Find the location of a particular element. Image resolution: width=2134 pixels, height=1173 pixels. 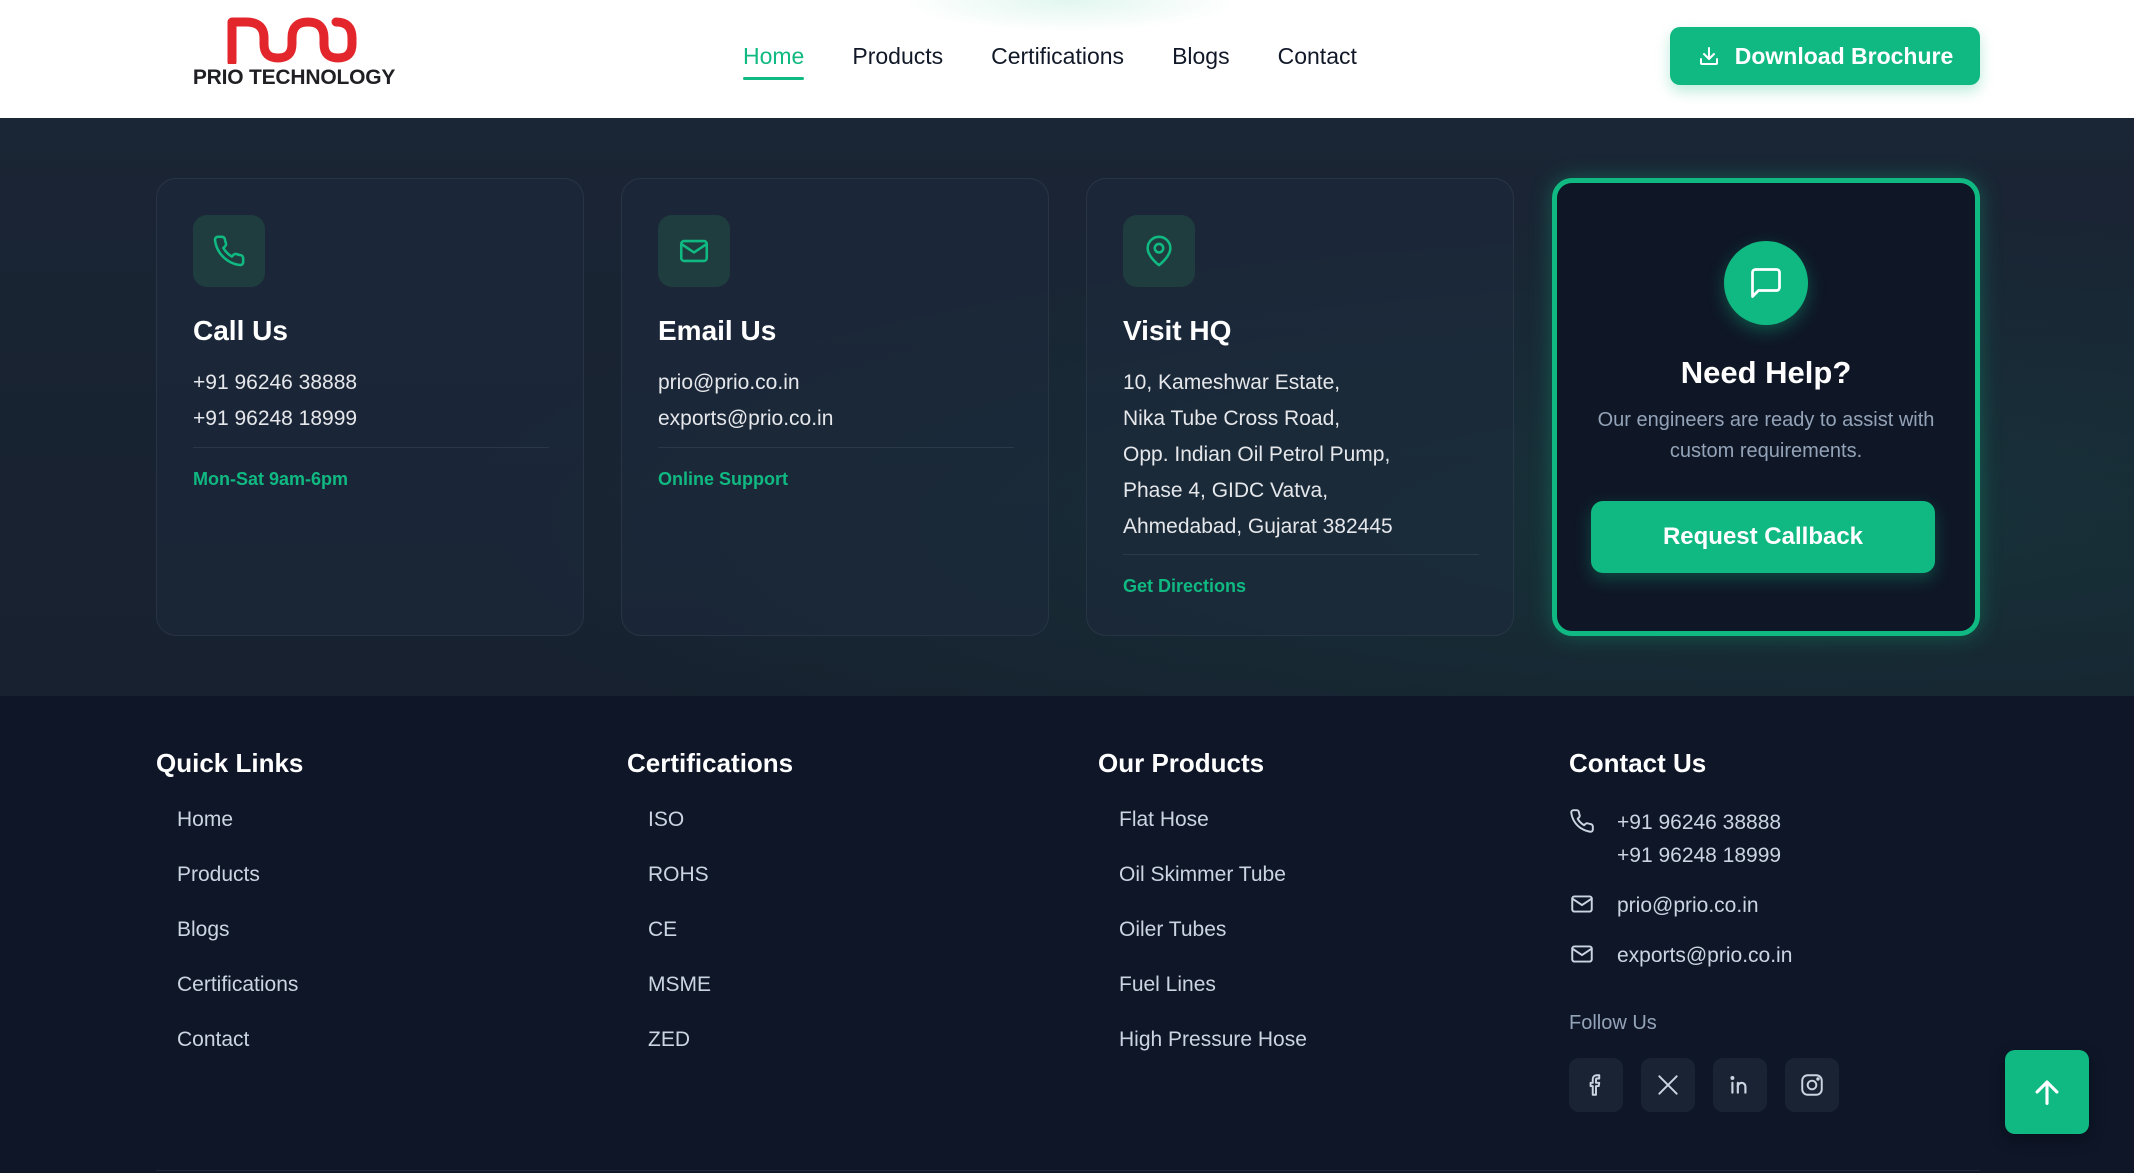

scroll-to-top-button is located at coordinates (2047, 1092).